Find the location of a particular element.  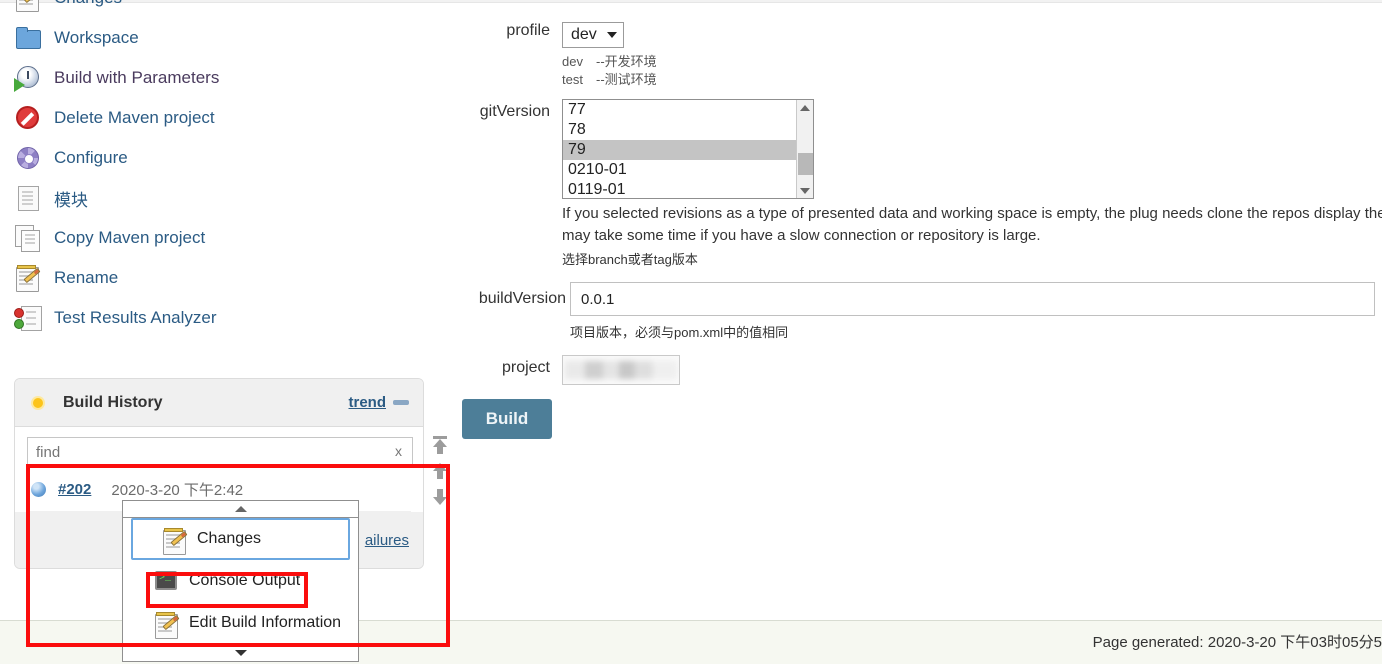

scroll-down-icon is located at coordinates (440, 497).